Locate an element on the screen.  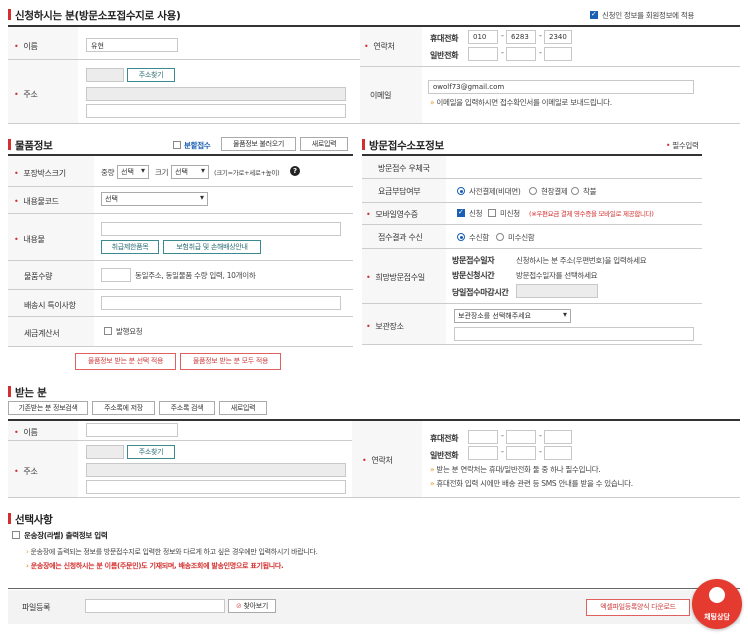
content-code-select: 선택 is located at coordinates (154, 199).